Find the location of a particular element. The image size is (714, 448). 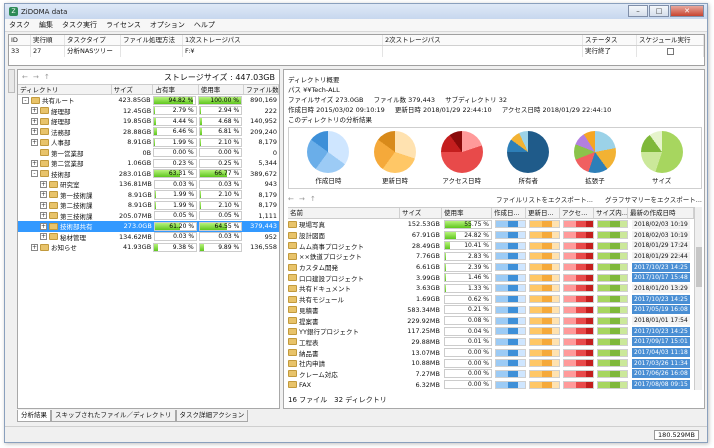

file-row: 社内申請 10.88MB 0.00 % 2017/03/26 11:34 is located at coordinates (491, 363).